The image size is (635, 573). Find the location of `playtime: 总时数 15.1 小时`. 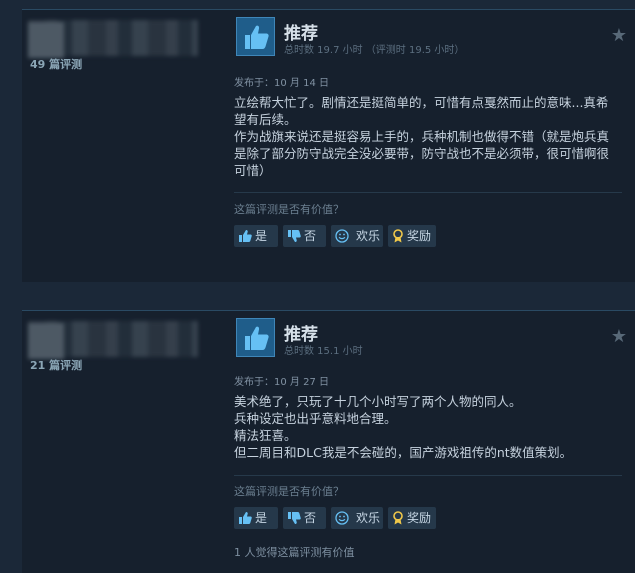

playtime: 总时数 15.1 小时 is located at coordinates (323, 351).